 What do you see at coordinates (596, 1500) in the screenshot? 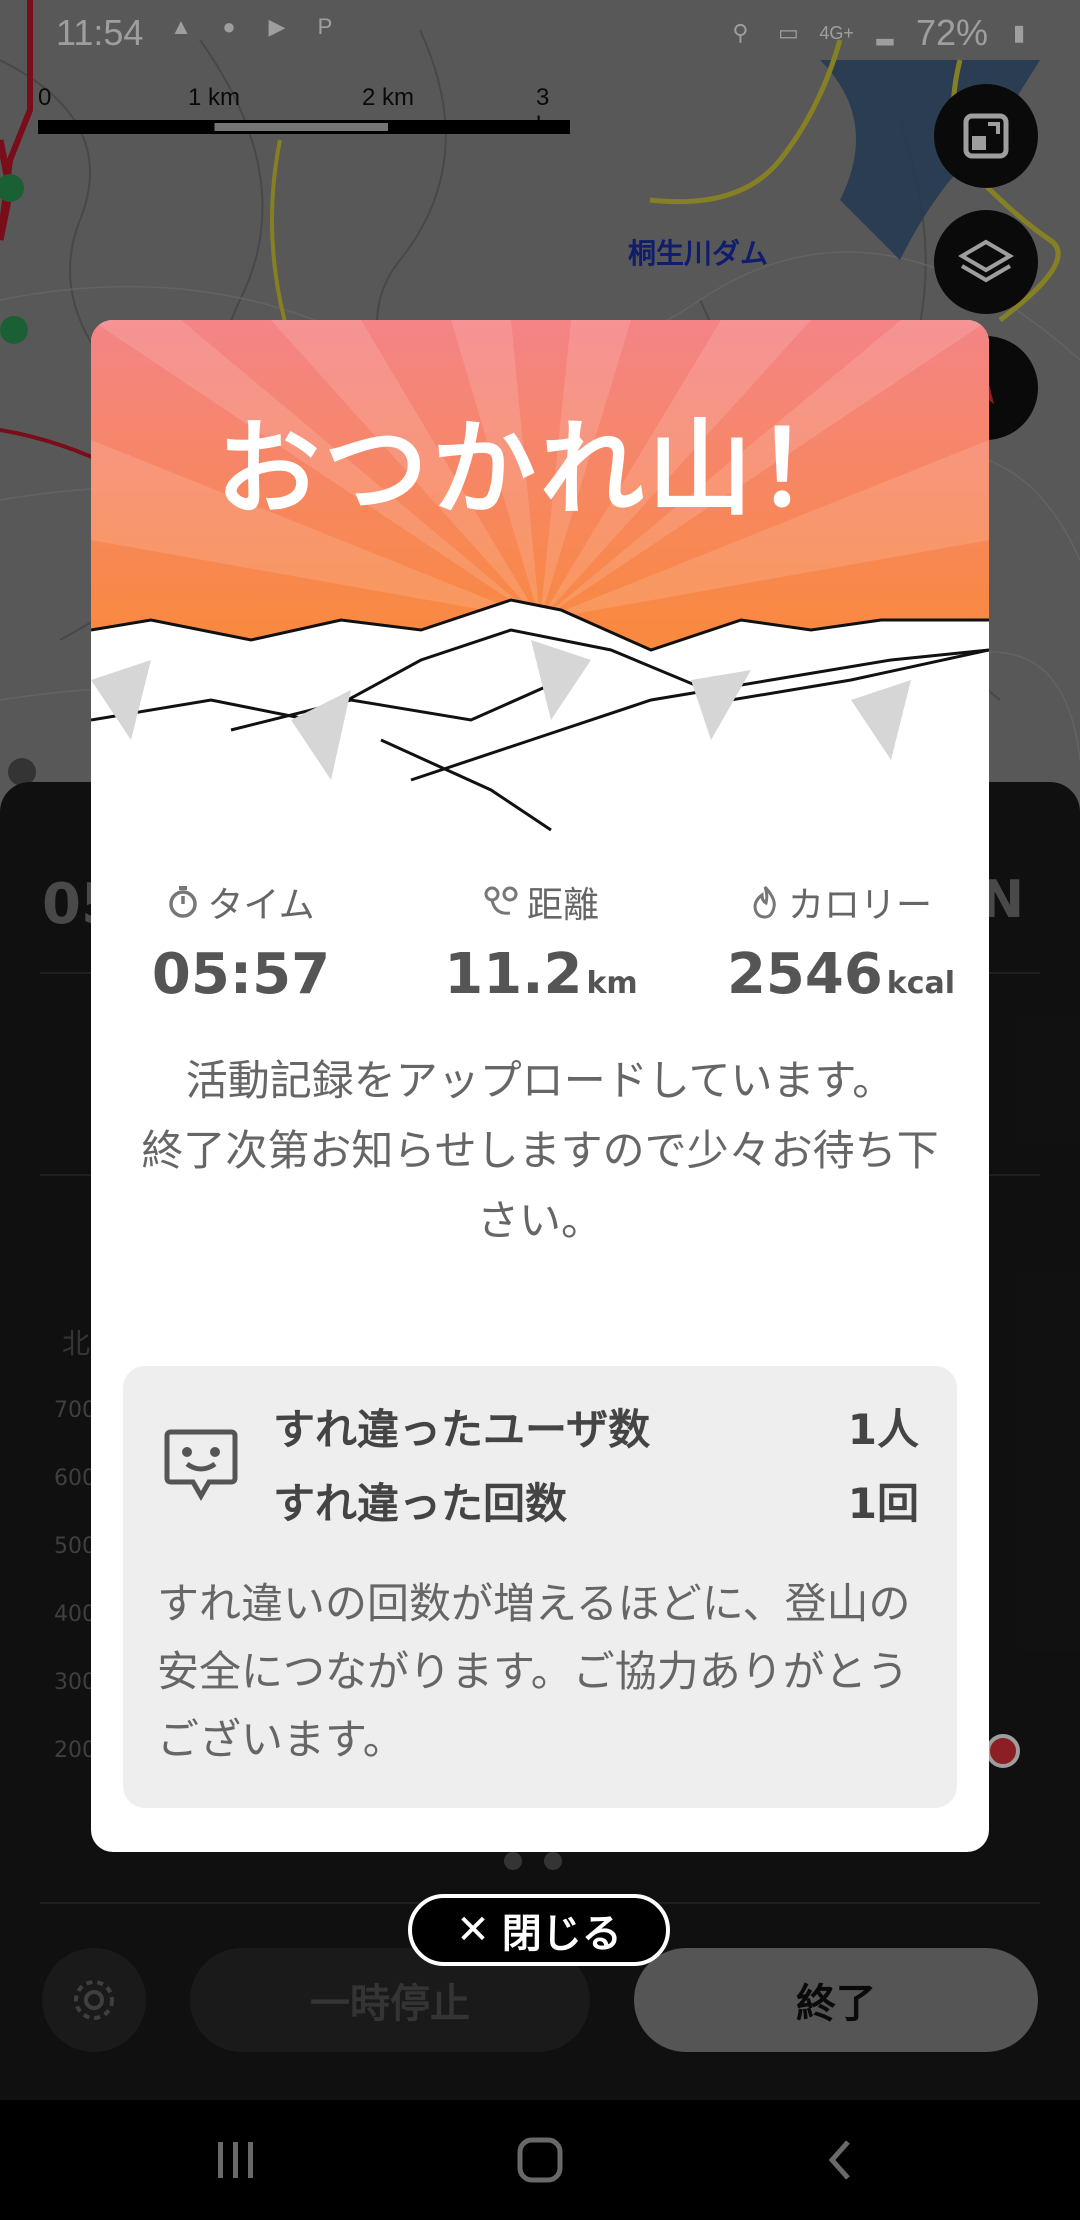
I see `encounter-count-row: すれ違った回数 1回` at bounding box center [596, 1500].